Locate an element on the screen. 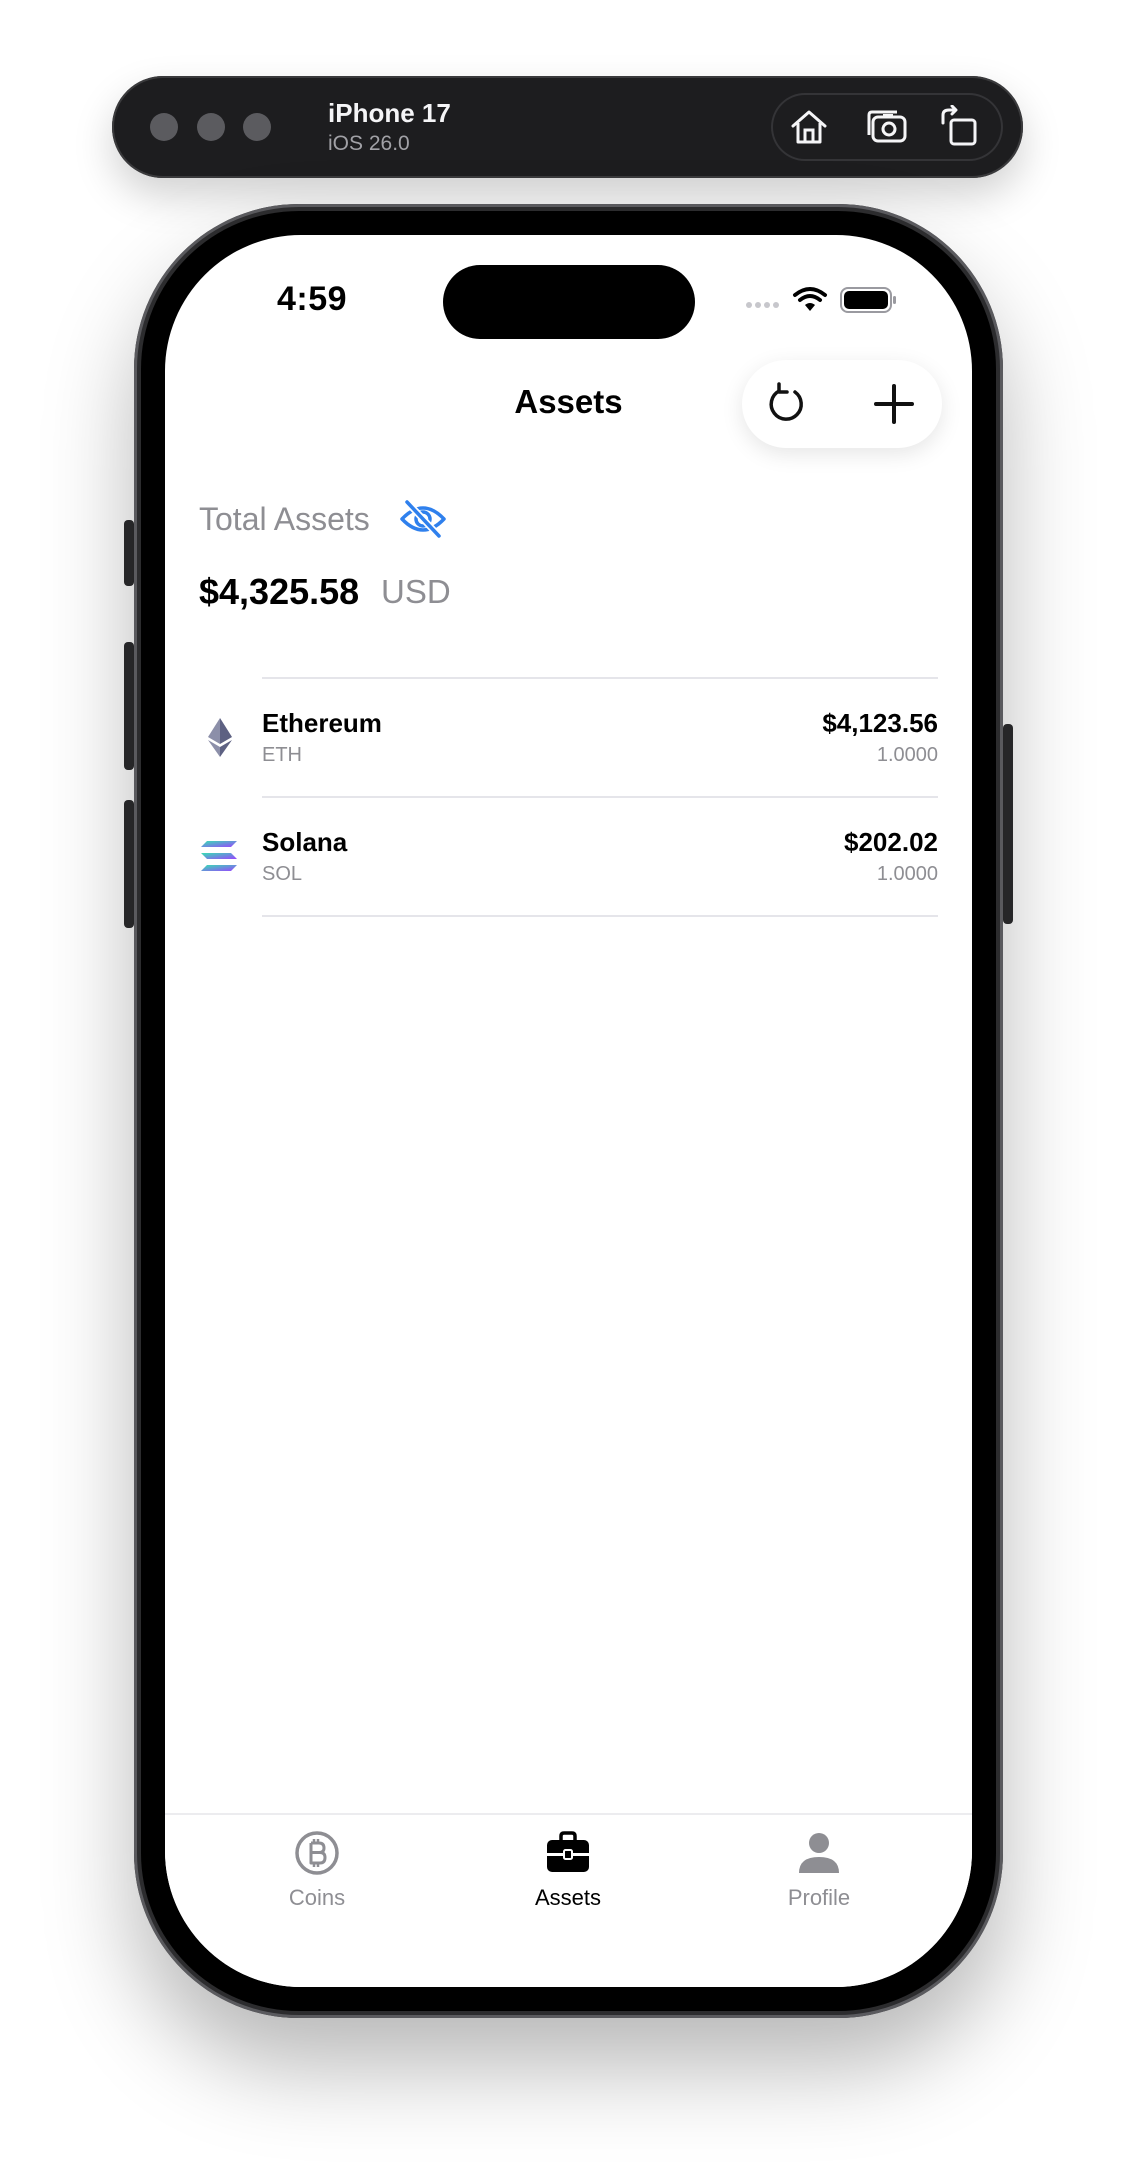 Image resolution: width=1136 pixels, height=2168 pixels. status-time: 4:59 is located at coordinates (312, 299).